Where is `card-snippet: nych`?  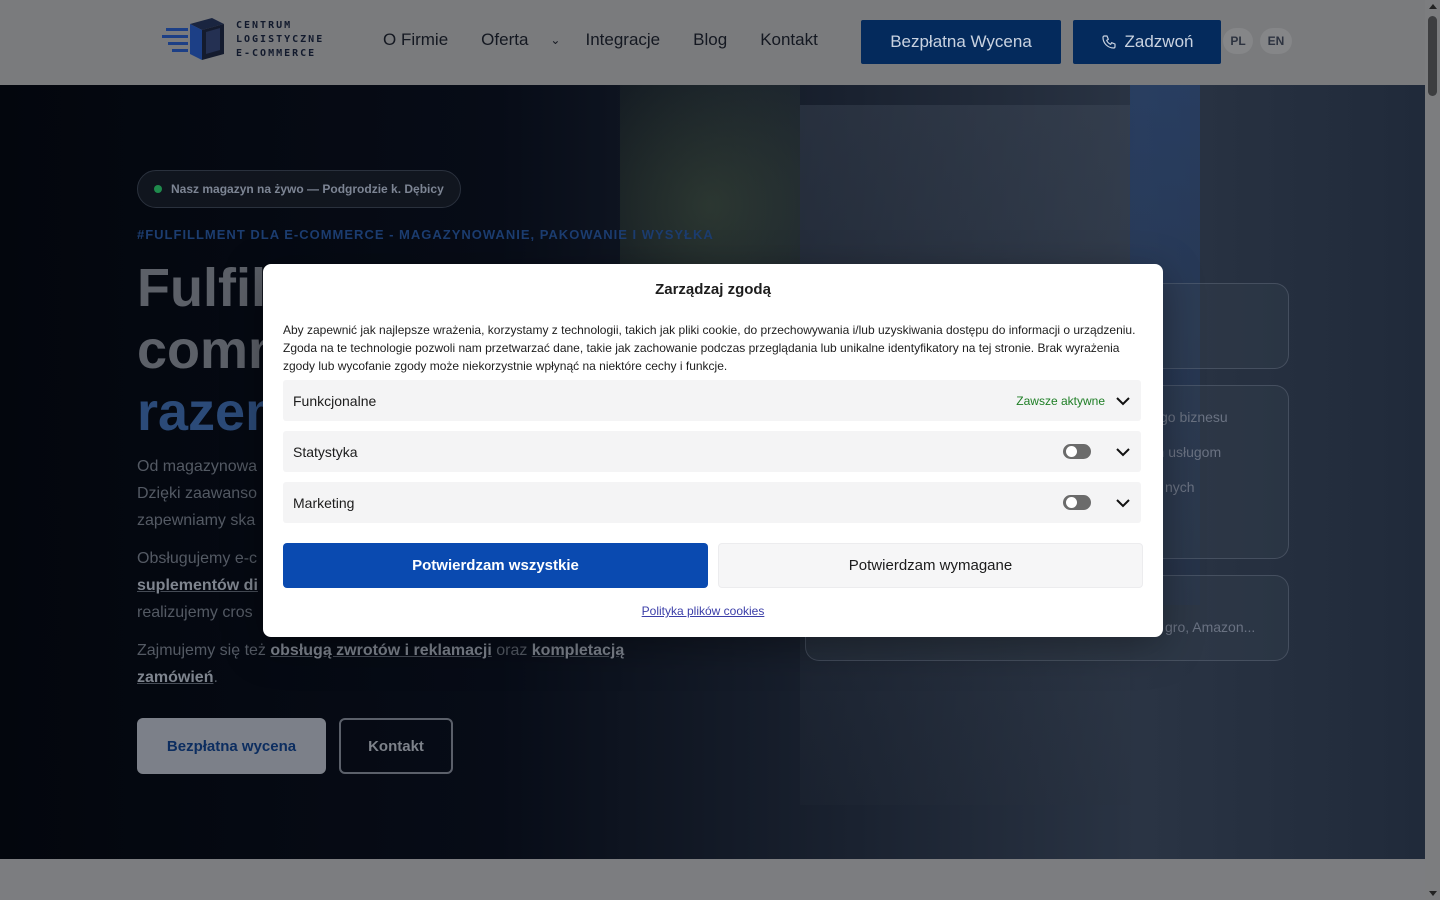
card-snippet: nych is located at coordinates (1180, 487).